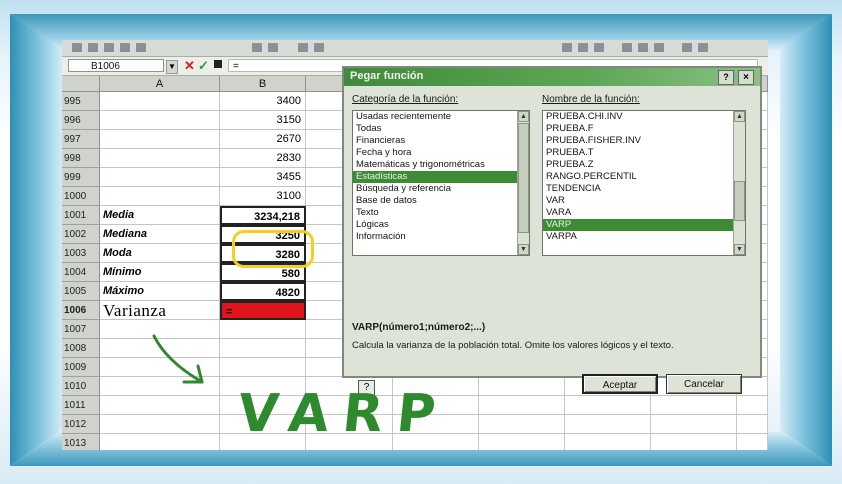 This screenshot has width=842, height=484. What do you see at coordinates (644, 153) in the screenshot?
I see `function-item: PRUEBA.T` at bounding box center [644, 153].